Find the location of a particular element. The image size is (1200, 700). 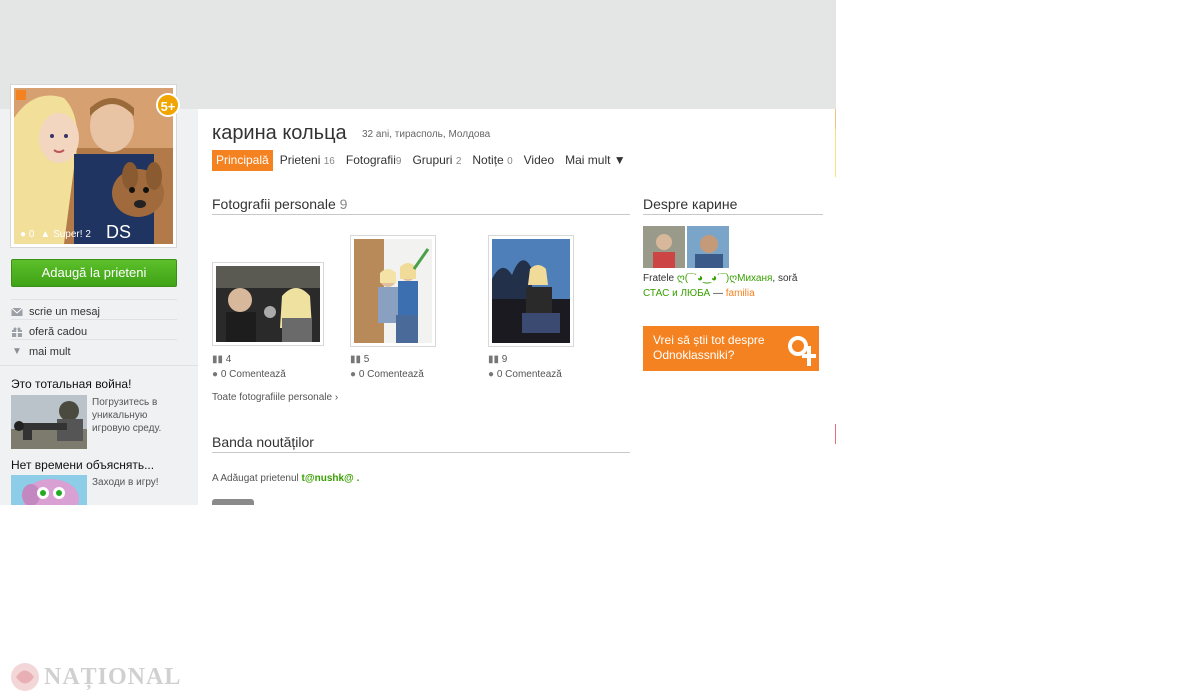

photo-3-comments: ● 0 Comentează is located at coordinates (525, 374).